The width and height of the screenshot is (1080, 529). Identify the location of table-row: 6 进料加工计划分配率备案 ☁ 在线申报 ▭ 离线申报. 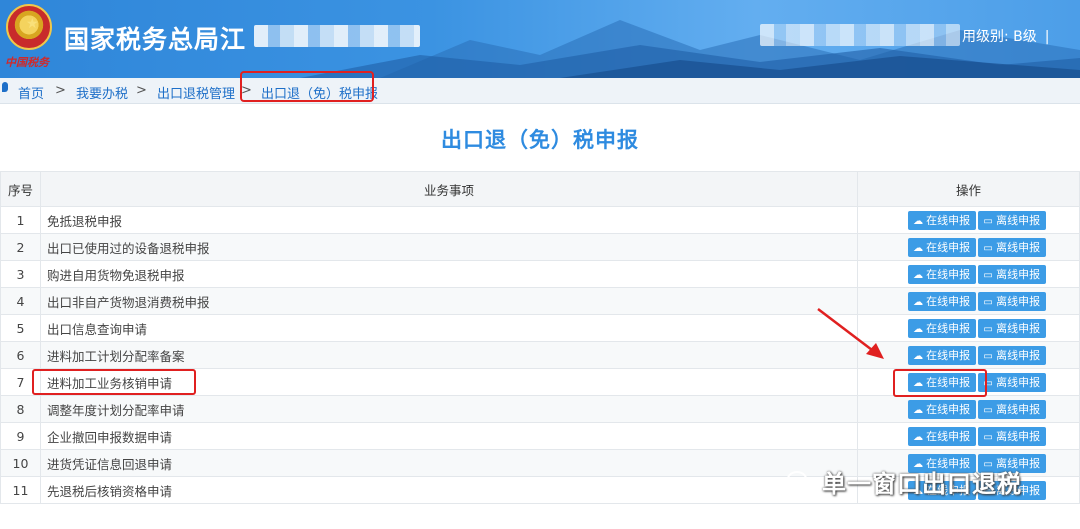
(540, 355).